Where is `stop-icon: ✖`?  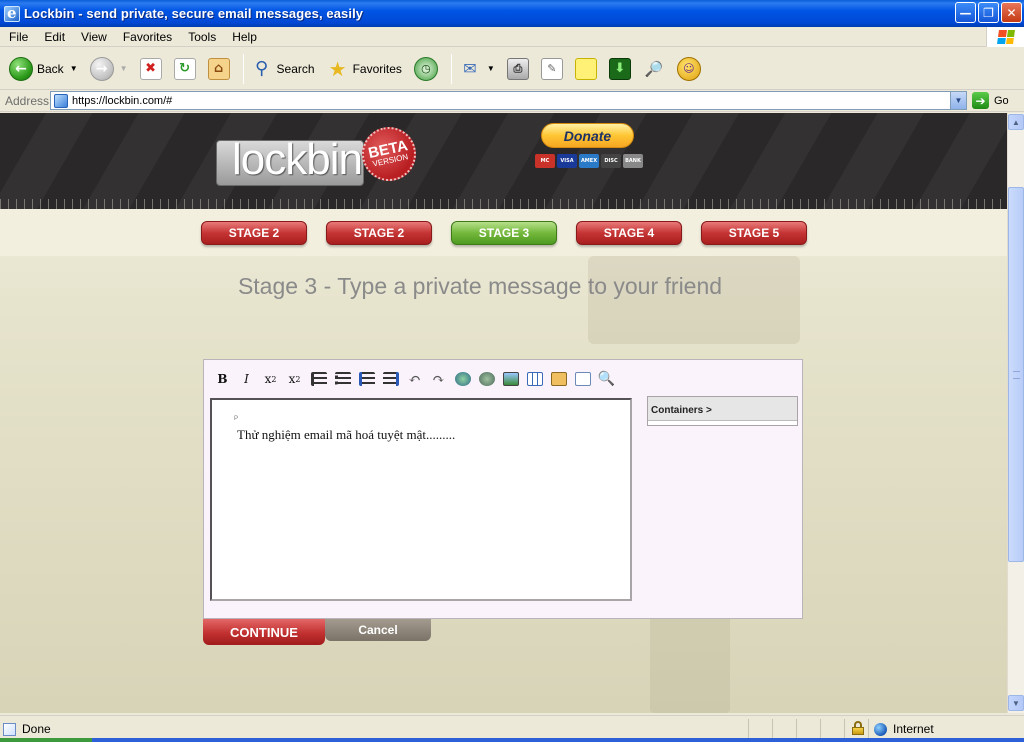
stop-icon: ✖ is located at coordinates (150, 68).